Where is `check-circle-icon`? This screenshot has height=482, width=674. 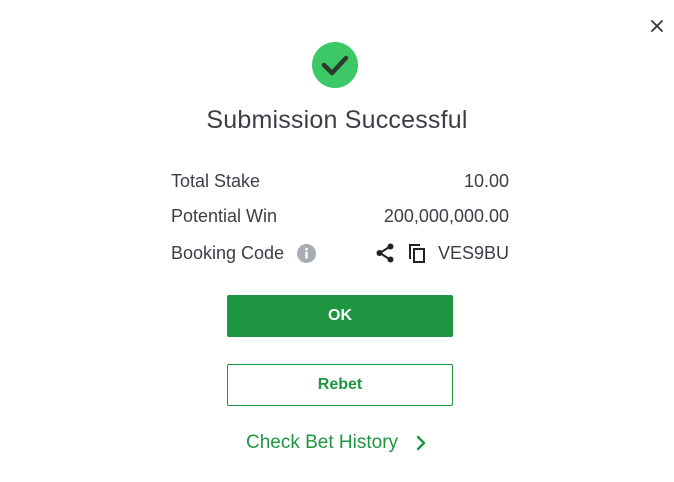
check-circle-icon is located at coordinates (335, 65).